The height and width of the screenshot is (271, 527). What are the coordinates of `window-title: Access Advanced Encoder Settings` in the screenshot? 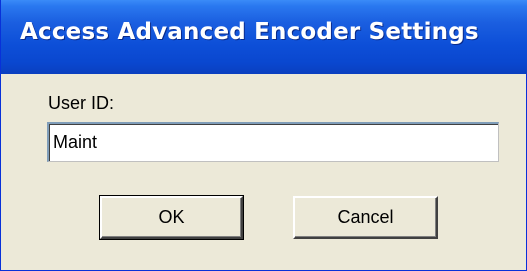 It's located at (249, 32).